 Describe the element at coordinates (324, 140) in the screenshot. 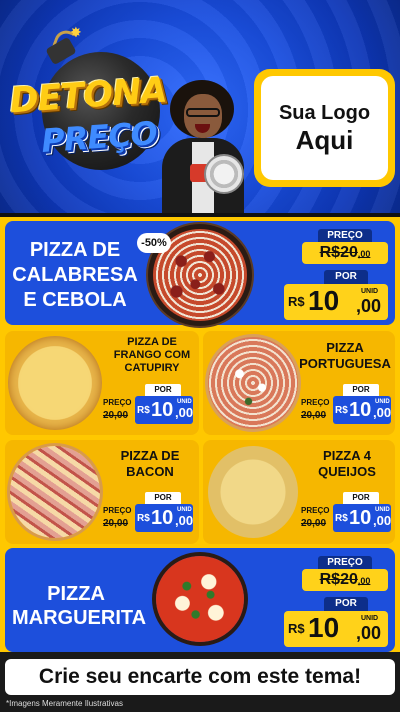

I see `logo-text-line2: Aqui` at that location.